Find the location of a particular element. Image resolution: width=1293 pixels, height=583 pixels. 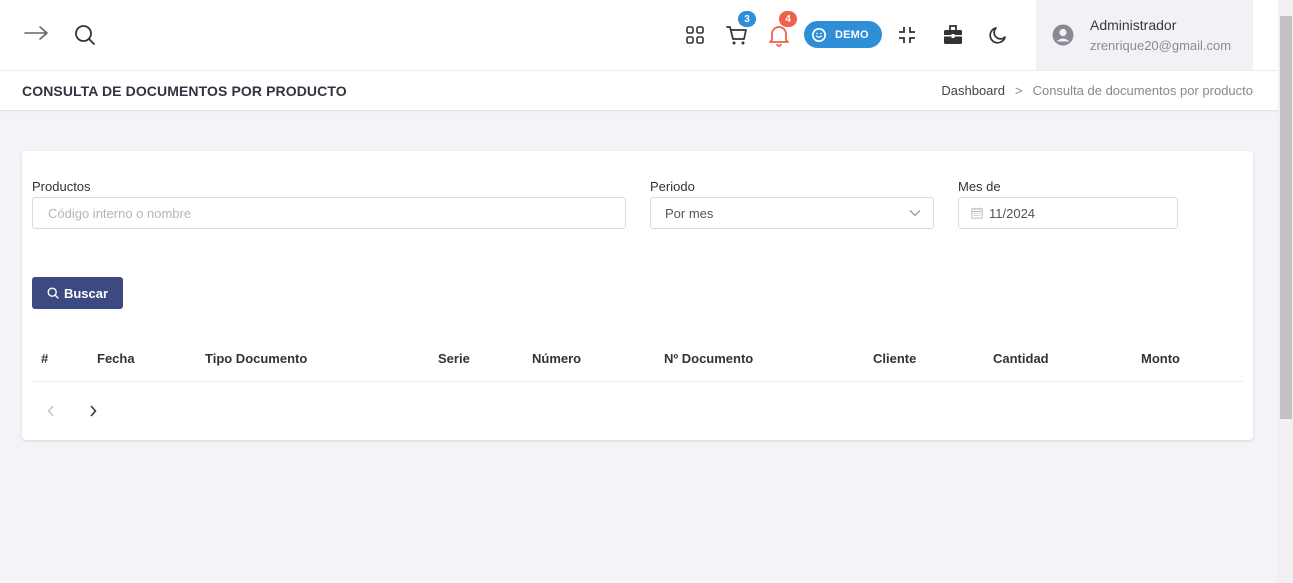

breadcrumb-current: Consulta de documentos por producto is located at coordinates (1142, 90).